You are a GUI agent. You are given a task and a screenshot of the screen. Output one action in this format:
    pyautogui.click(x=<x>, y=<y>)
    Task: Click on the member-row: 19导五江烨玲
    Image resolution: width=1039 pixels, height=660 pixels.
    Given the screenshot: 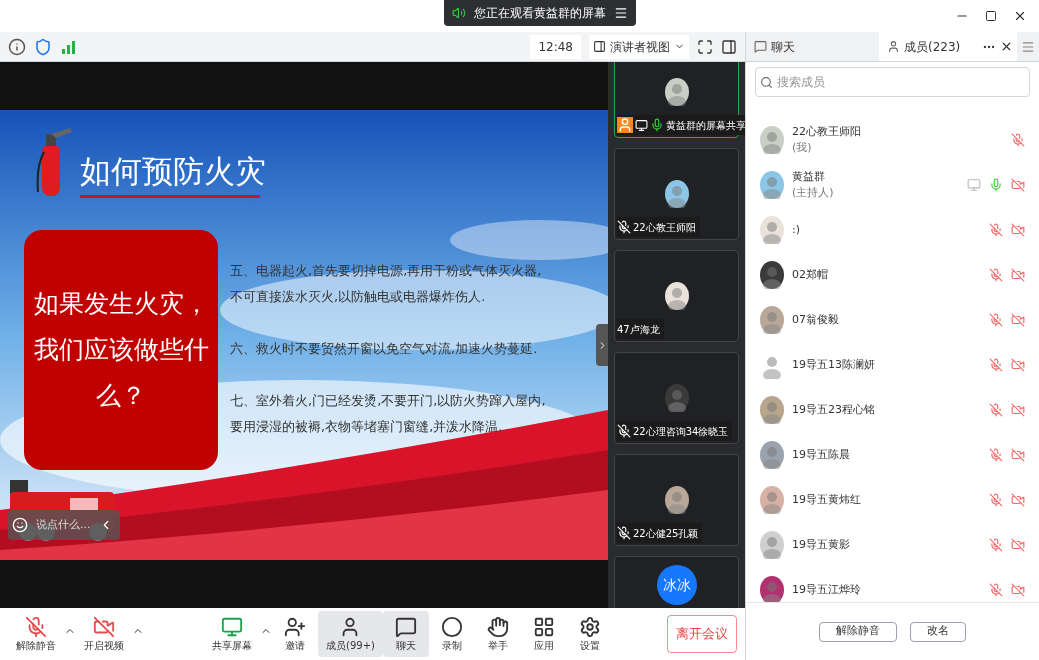 What is the action you would take?
    pyautogui.click(x=892, y=584)
    